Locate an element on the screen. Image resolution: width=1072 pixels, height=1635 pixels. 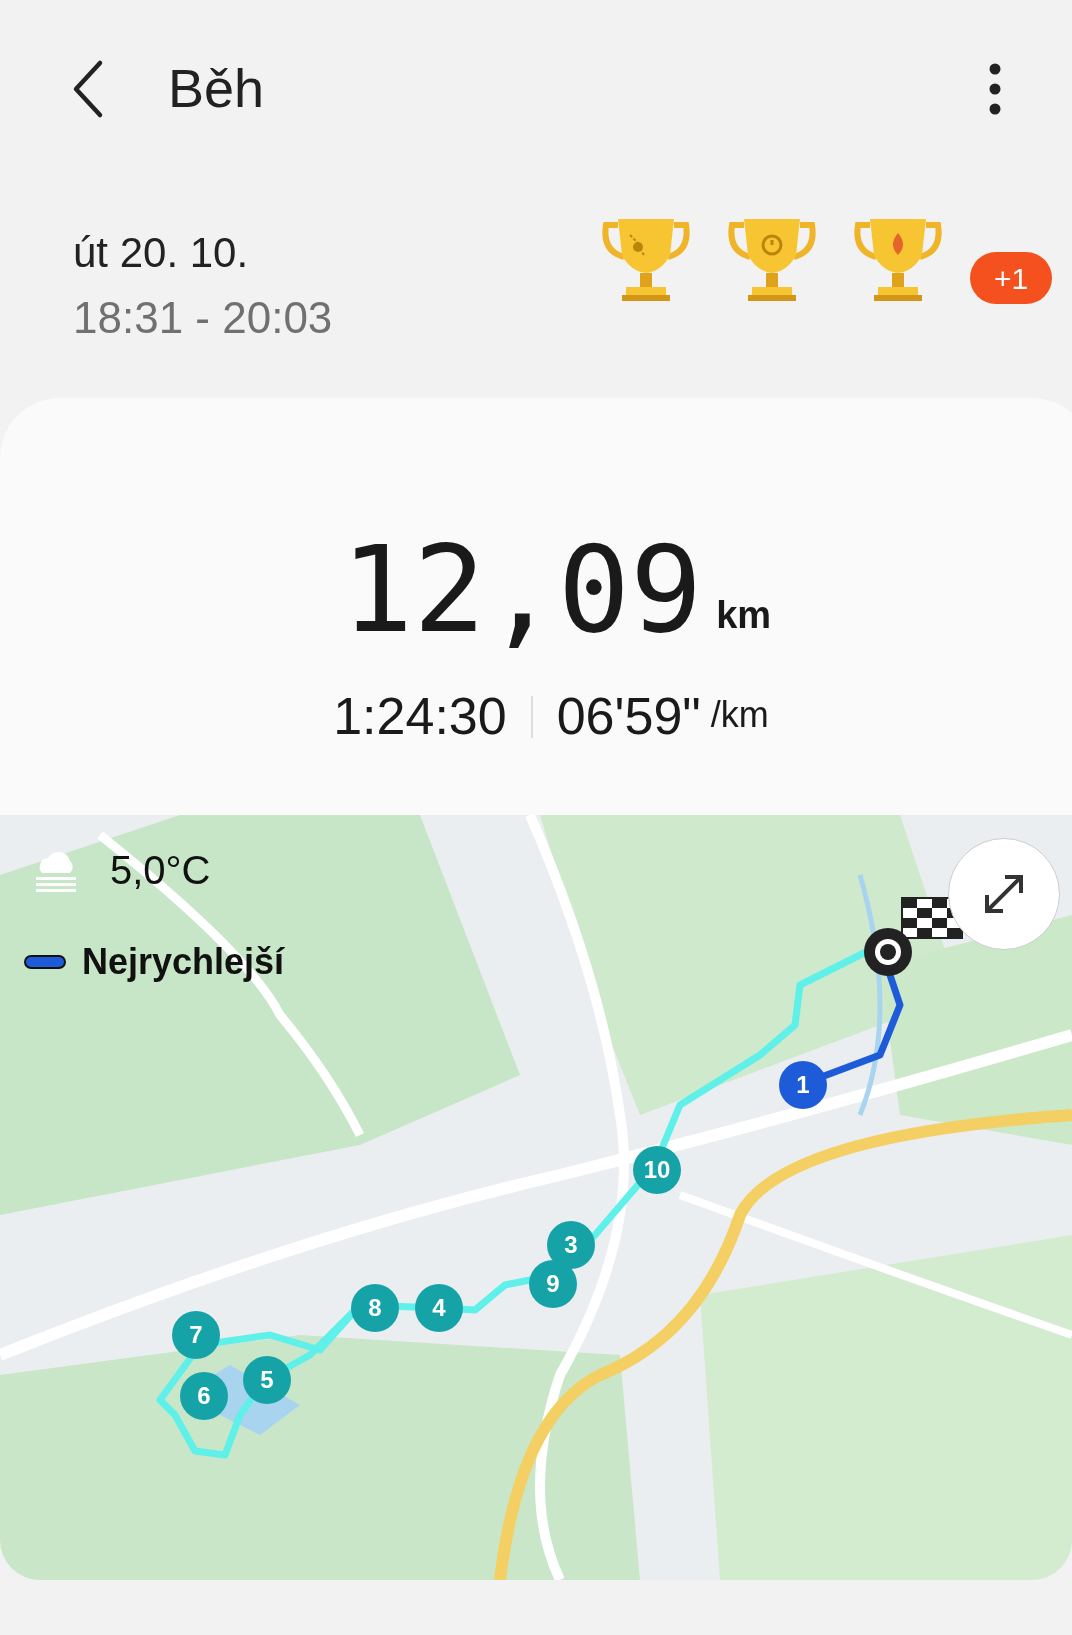
more-icon is located at coordinates (995, 88).